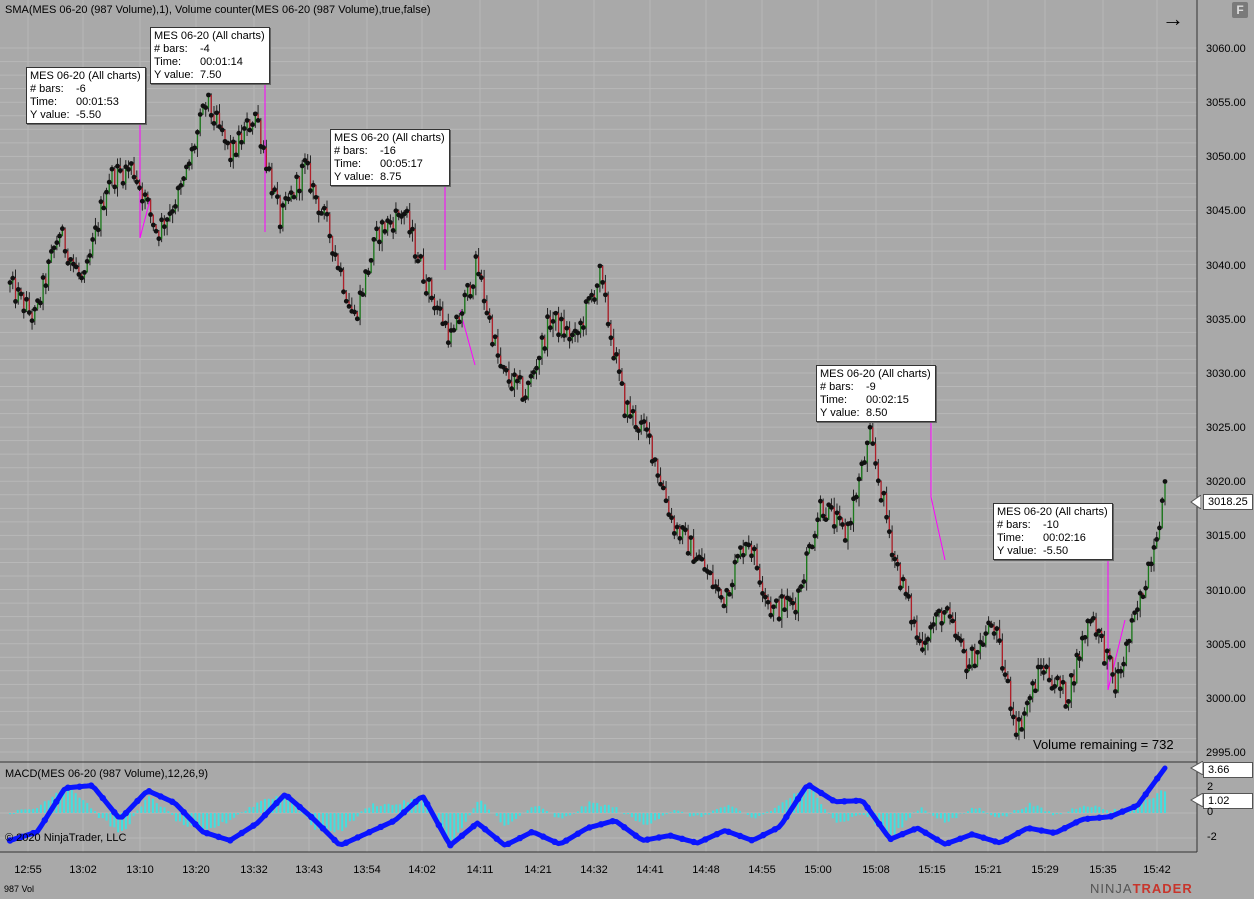  I want to click on macd-axis-label: -2, so click(1212, 837).